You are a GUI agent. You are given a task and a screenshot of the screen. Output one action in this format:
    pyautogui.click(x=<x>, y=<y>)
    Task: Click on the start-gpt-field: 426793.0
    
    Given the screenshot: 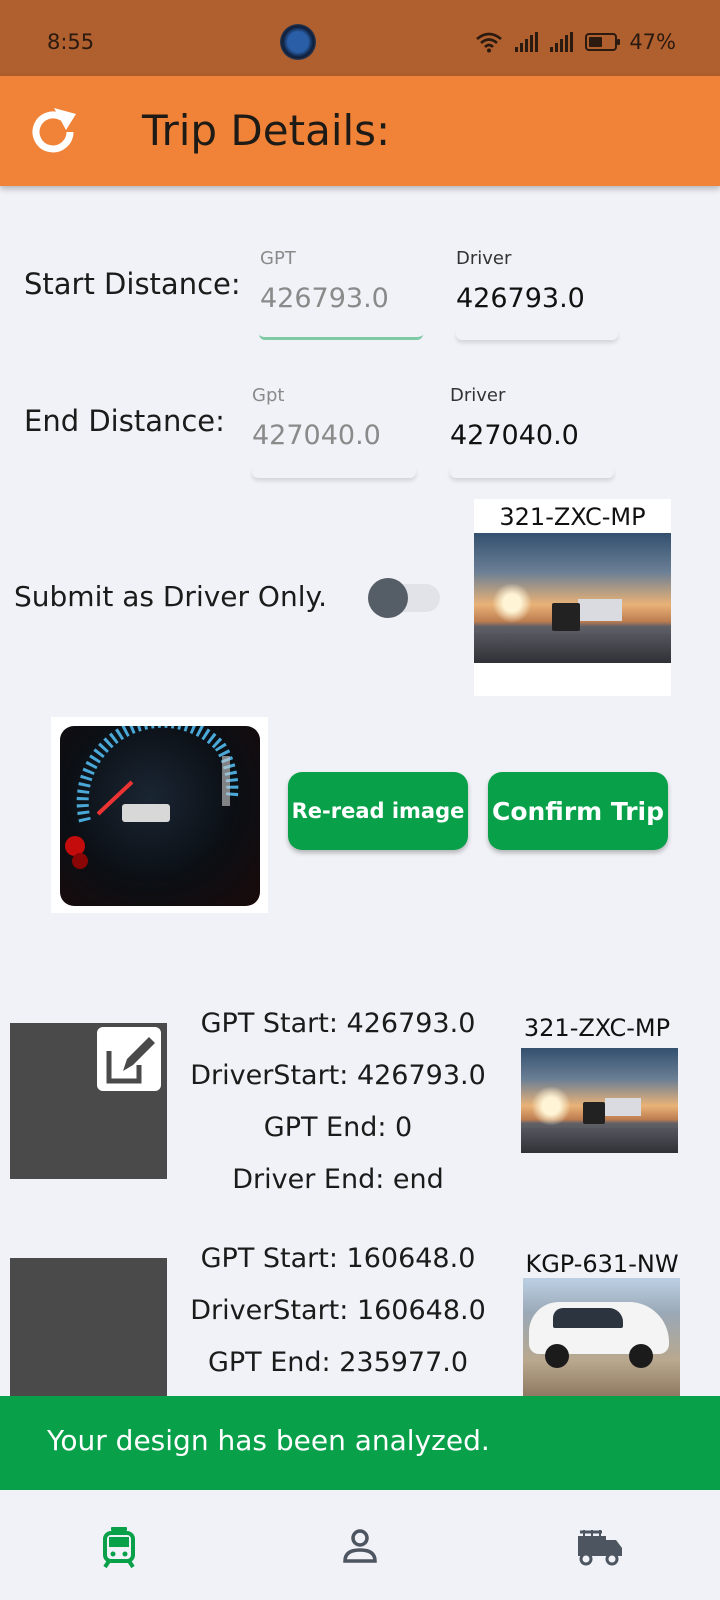 What is the action you would take?
    pyautogui.click(x=324, y=298)
    